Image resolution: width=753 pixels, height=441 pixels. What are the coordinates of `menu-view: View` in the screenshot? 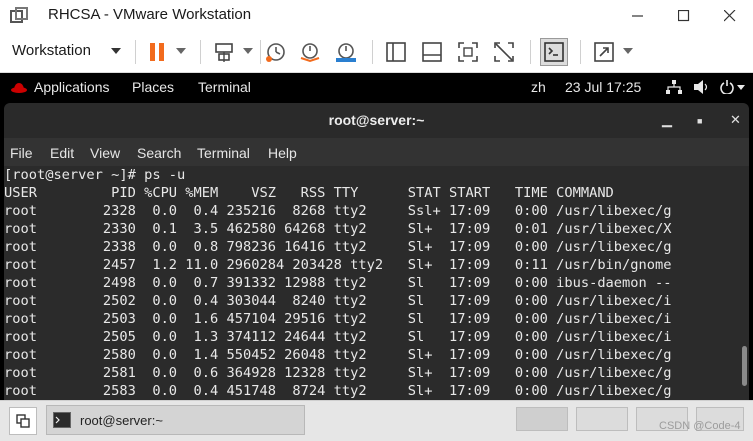 It's located at (105, 153).